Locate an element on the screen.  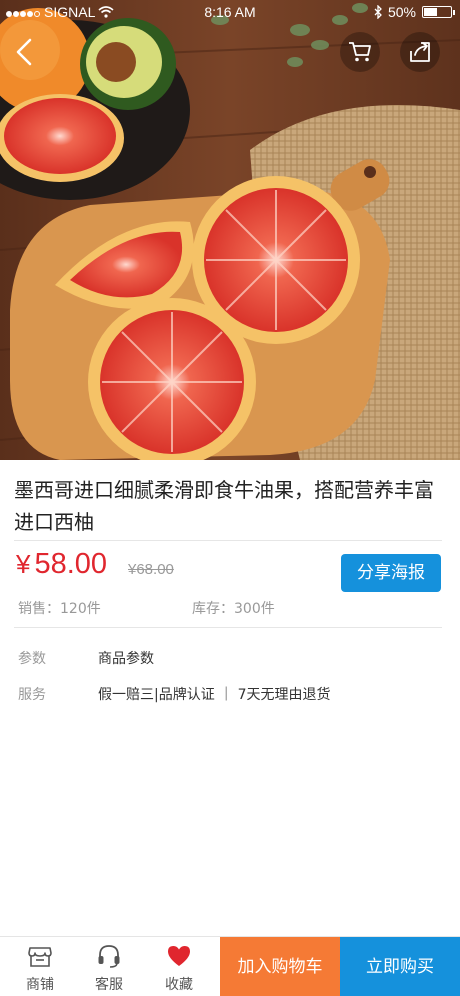
back-button is located at coordinates (25, 52).